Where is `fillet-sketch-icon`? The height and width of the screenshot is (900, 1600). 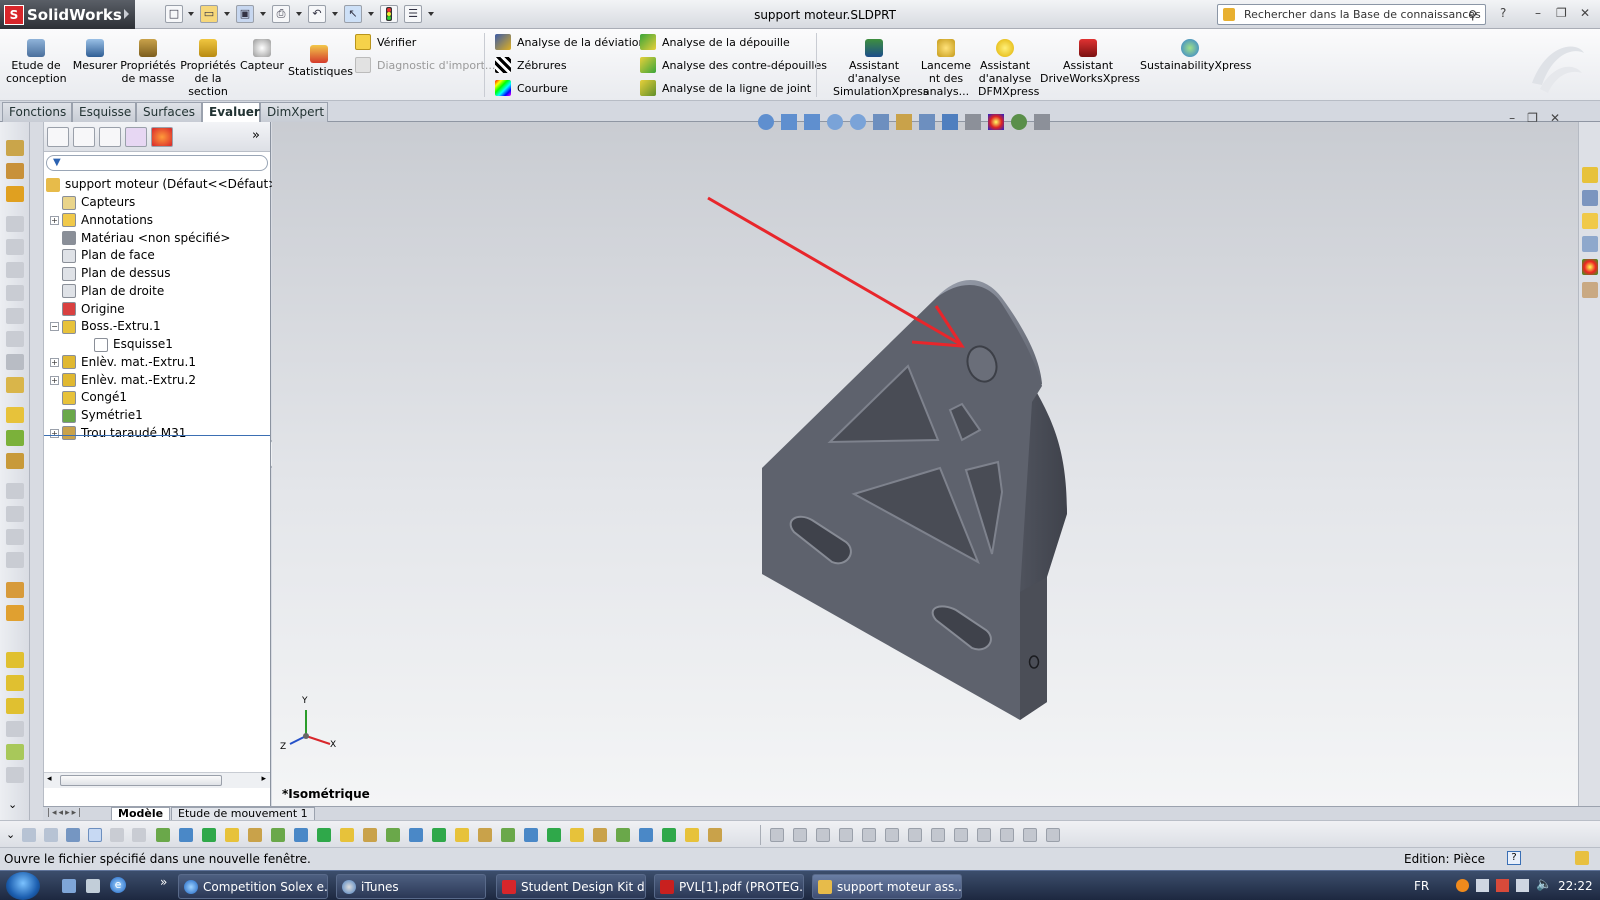
fillet-sketch-icon is located at coordinates (915, 835).